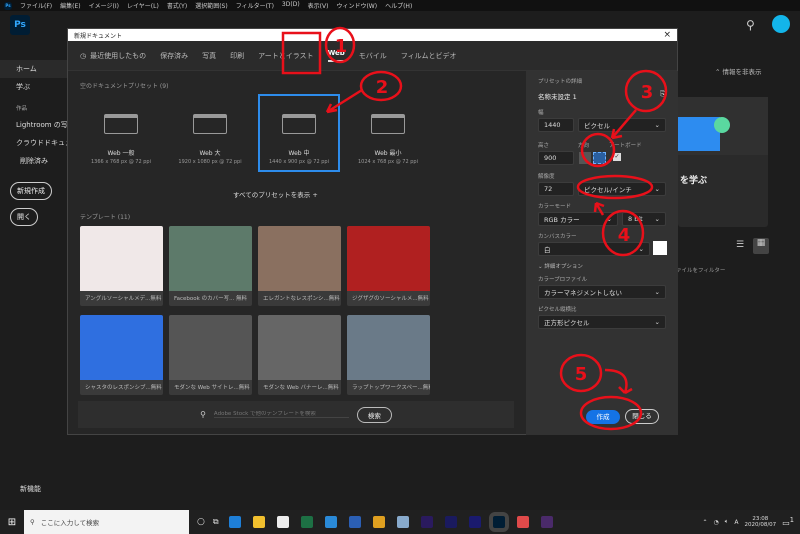 The width and height of the screenshot is (800, 534). Describe the element at coordinates (378, 522) in the screenshot. I see `chrome-icon` at that location.